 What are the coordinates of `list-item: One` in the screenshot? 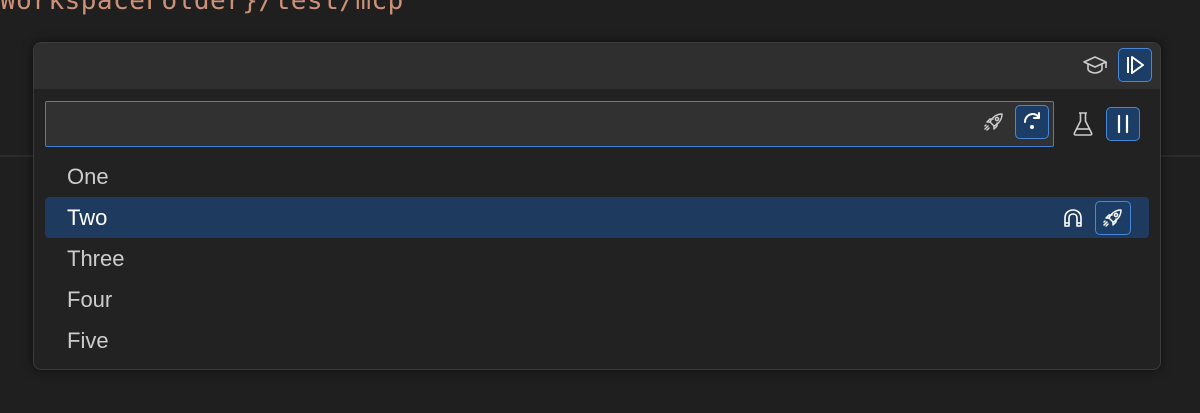 It's located at (597, 176).